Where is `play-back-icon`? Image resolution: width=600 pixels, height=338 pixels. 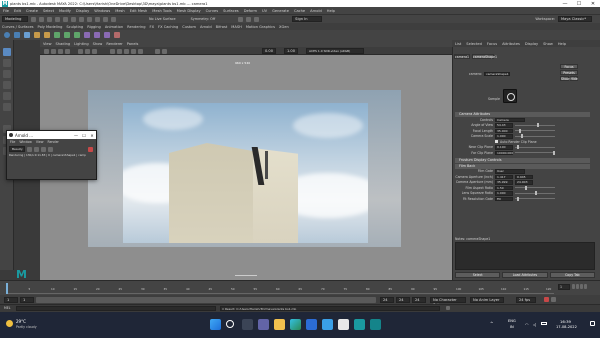 play-back-icon is located at coordinates (573, 286).